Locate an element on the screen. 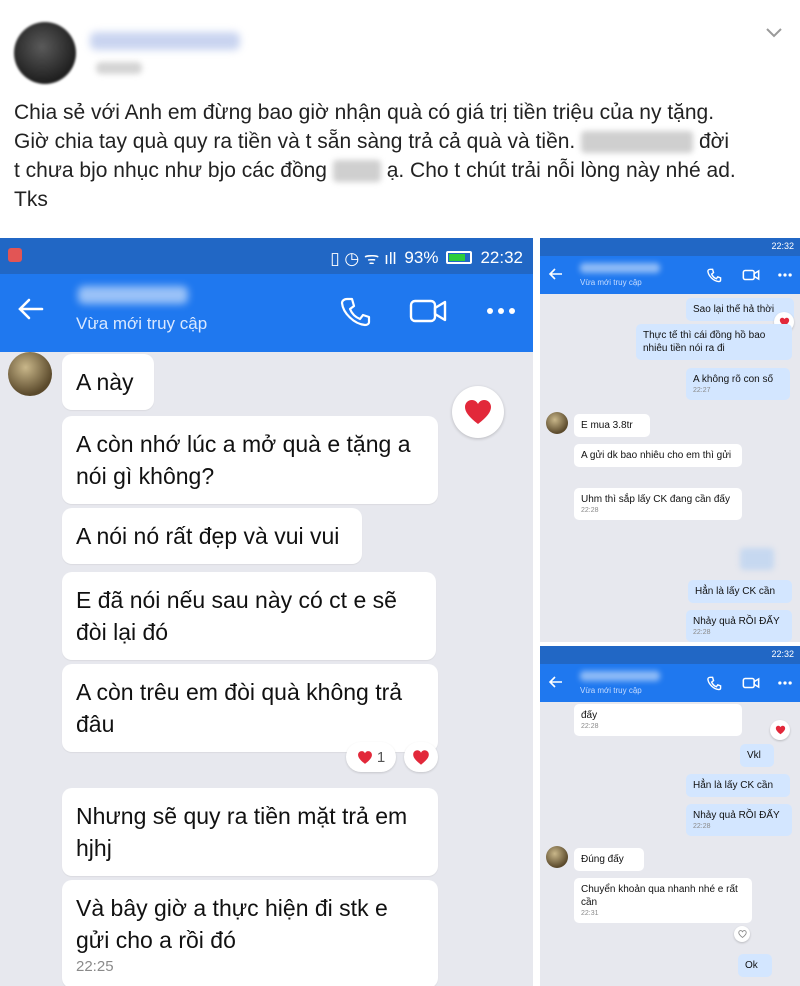 Image resolution: width=800 pixels, height=986 pixels. heart-outline-icon is located at coordinates (742, 934).